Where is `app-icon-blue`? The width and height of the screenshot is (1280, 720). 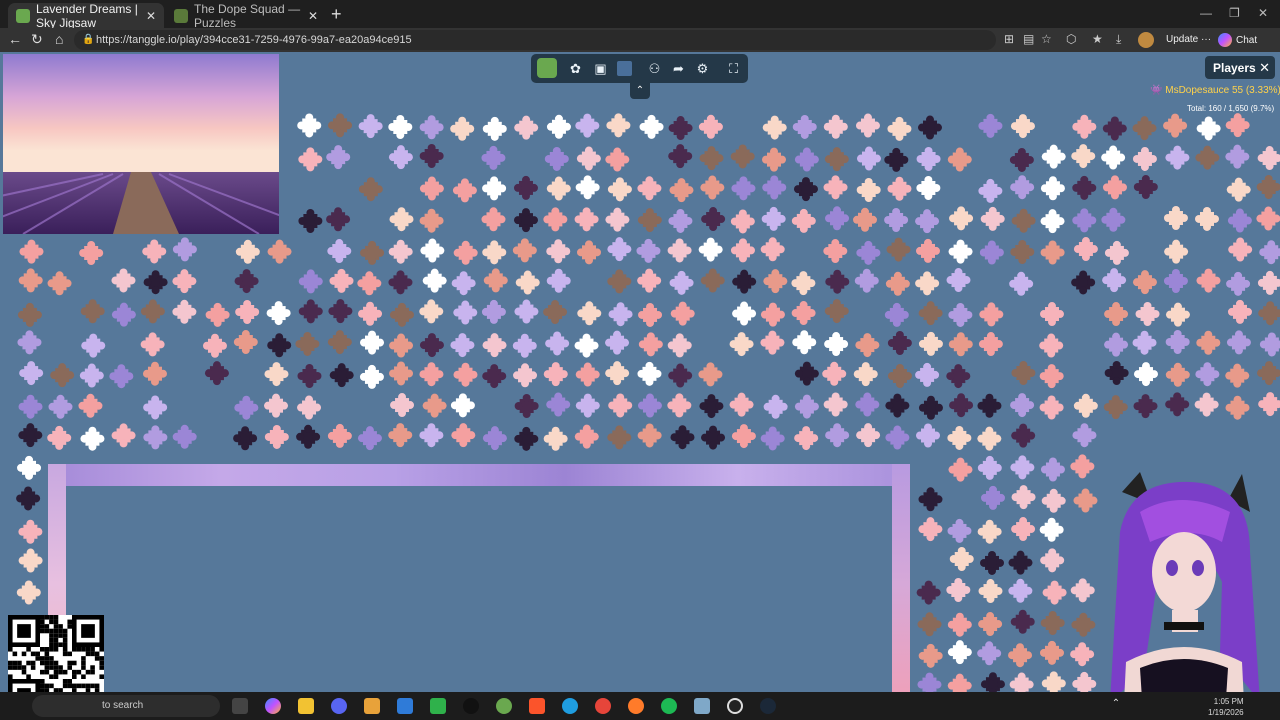
app-icon-blue is located at coordinates (405, 706).